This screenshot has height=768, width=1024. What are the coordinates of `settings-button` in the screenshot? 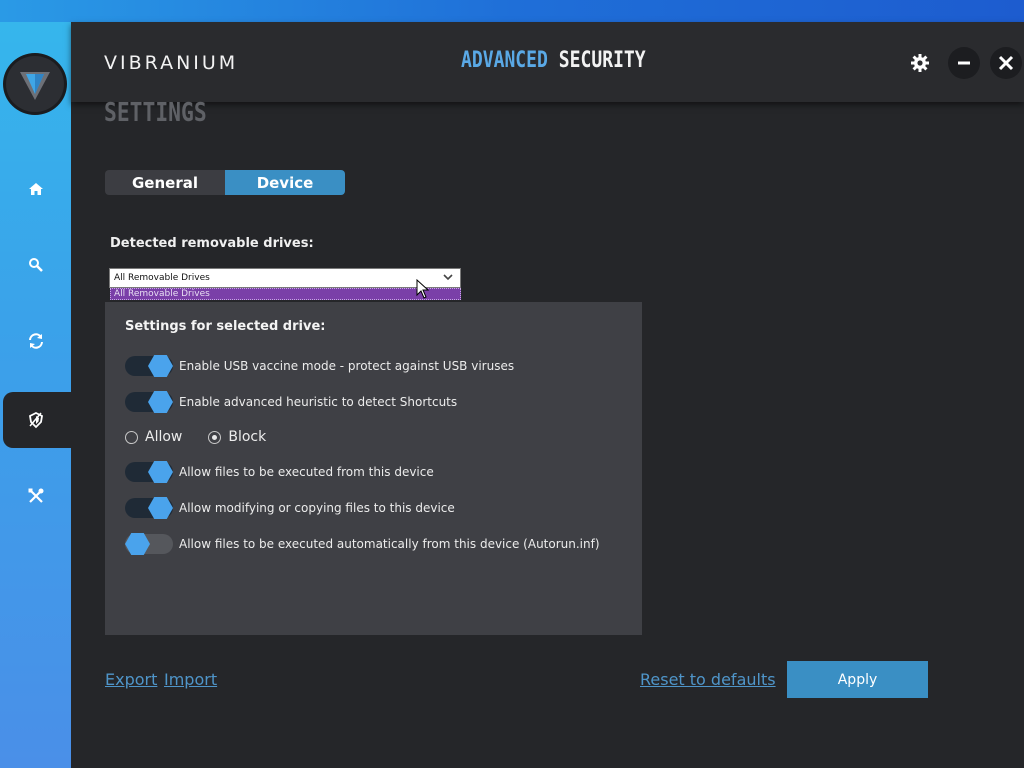 It's located at (920, 63).